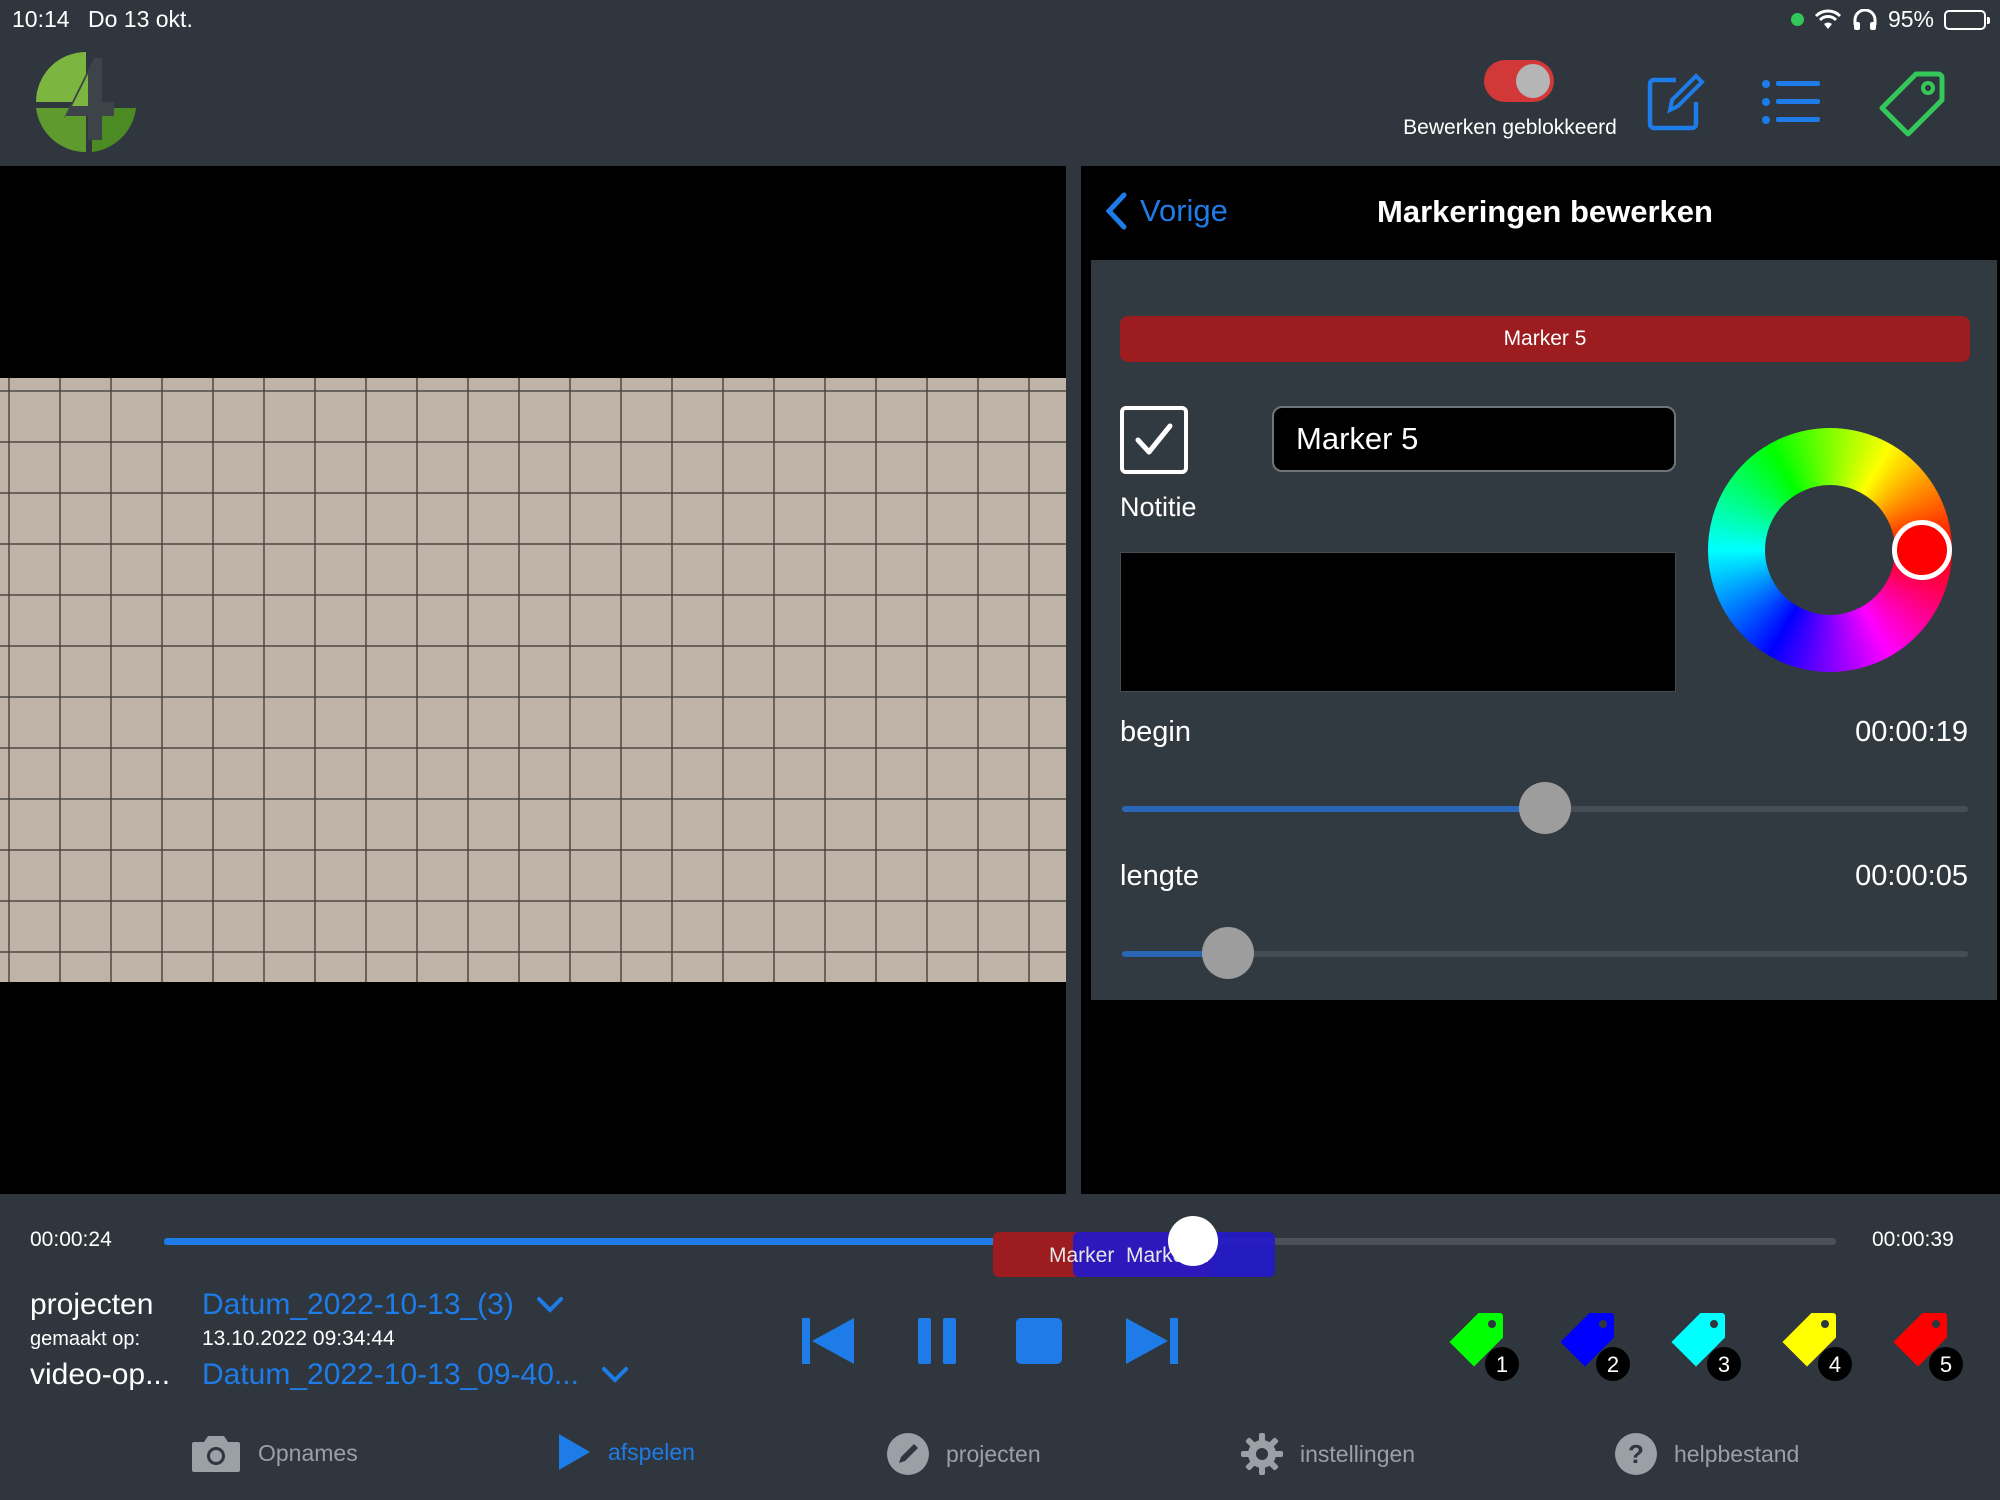  What do you see at coordinates (1835, 1364) in the screenshot?
I see `marker-tag-number: 4` at bounding box center [1835, 1364].